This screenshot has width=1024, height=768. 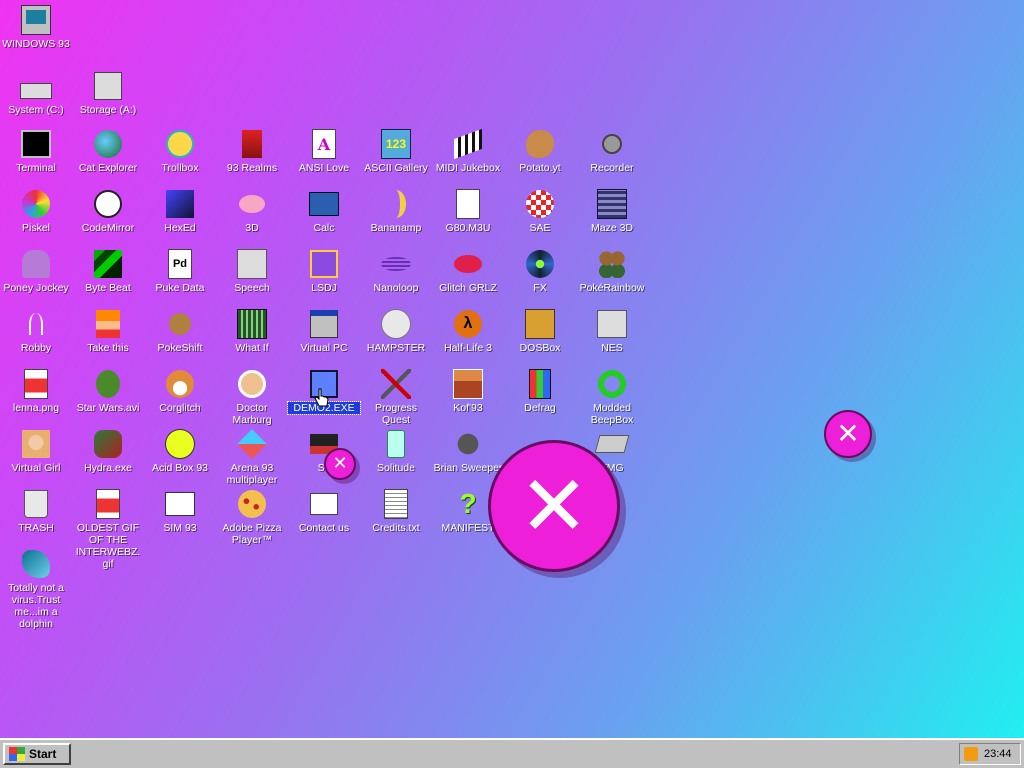 I want to click on bytebeat-icon, so click(x=108, y=264).